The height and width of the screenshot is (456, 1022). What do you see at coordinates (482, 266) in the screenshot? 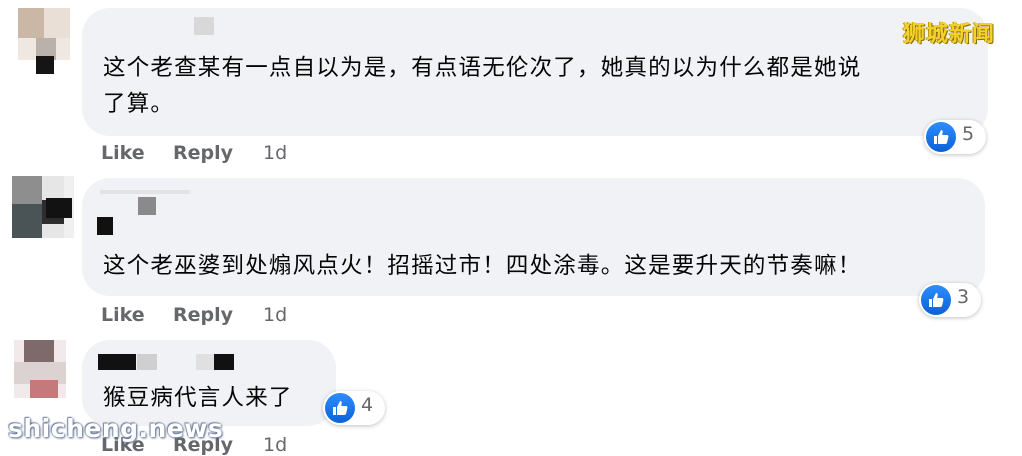
I see `comment-text-line: 这个老巫婆到处煽风点火！招摇过市！四处涂毒。这是要升天的节奏嘛！` at bounding box center [482, 266].